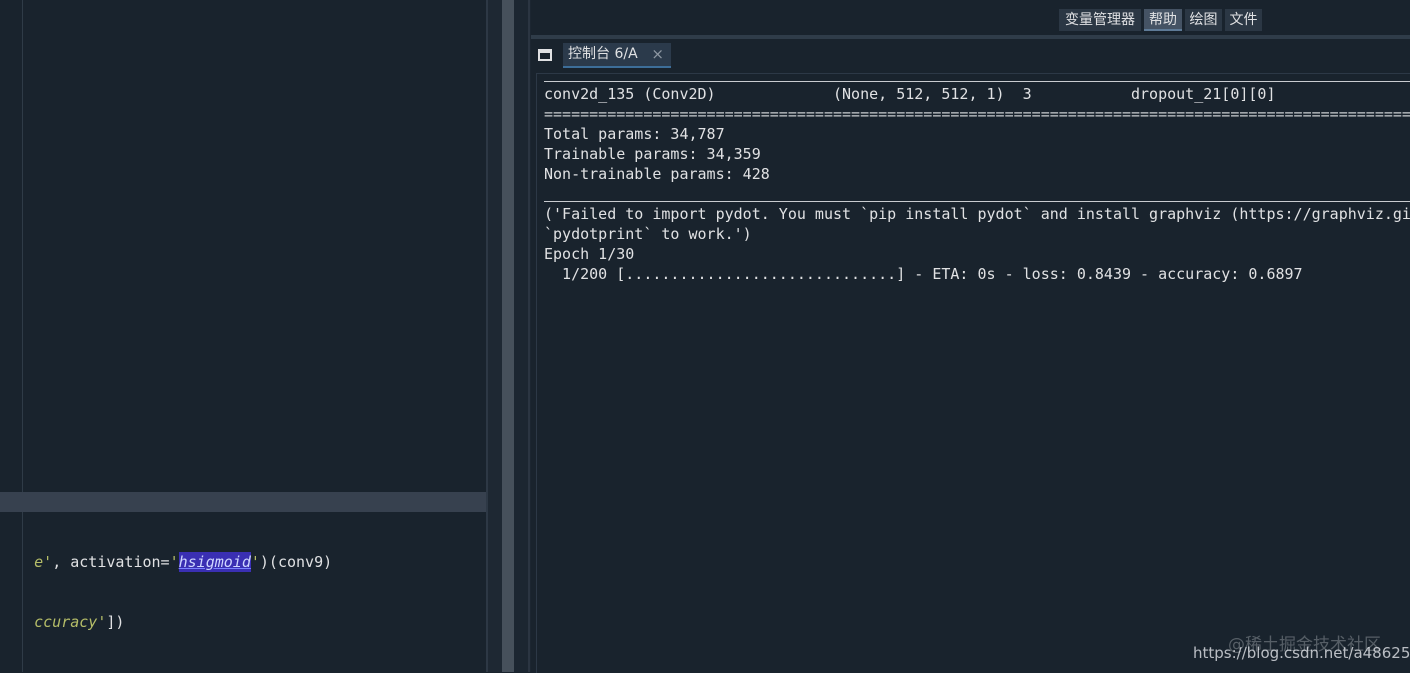 Image resolution: width=1410 pixels, height=673 pixels. I want to click on output-line: `pydotprint` to work.'), so click(648, 234).